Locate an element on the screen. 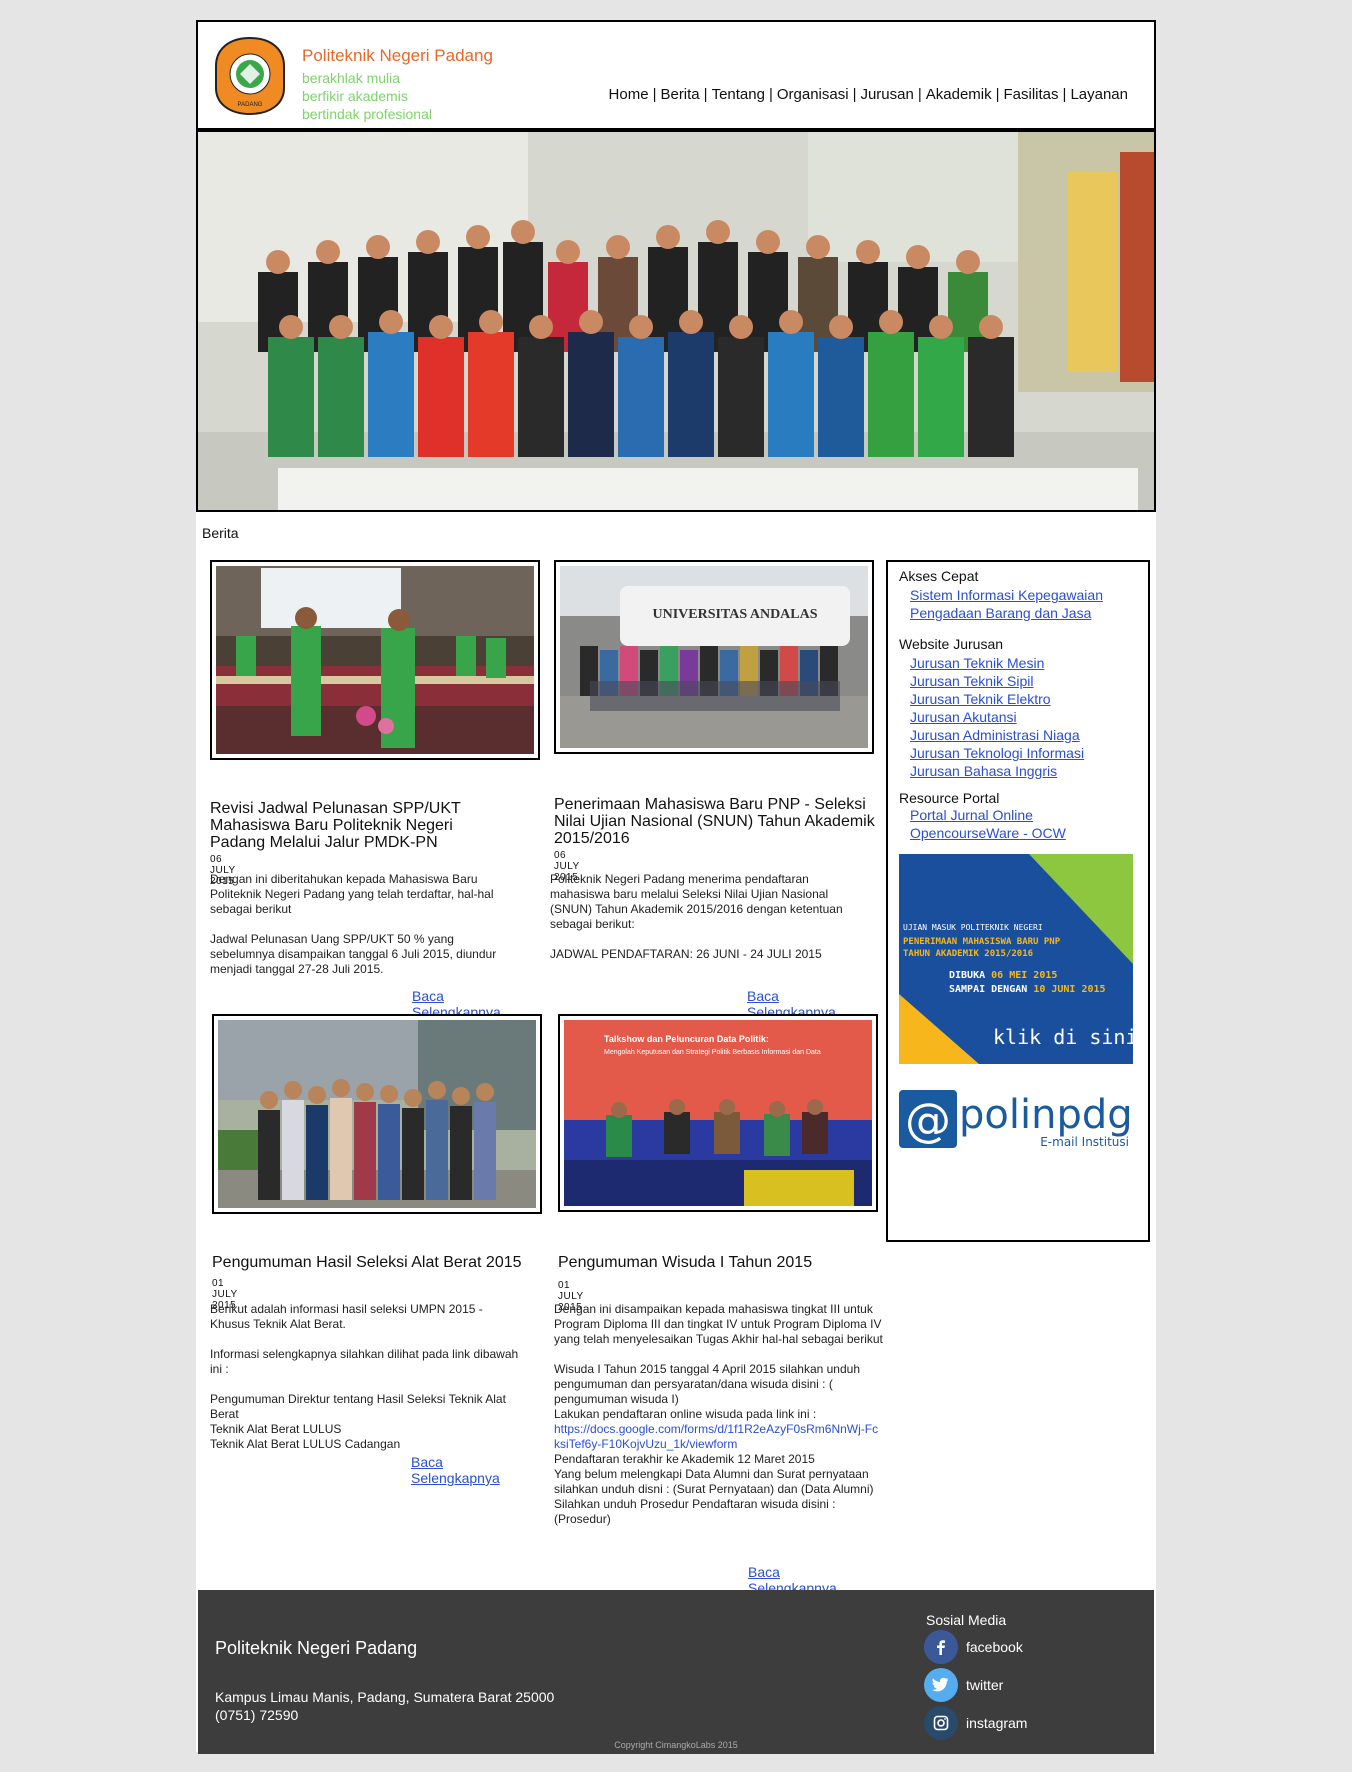  news-title: Pengumuman Wisuda I Tahun 2015 is located at coordinates (718, 1262).